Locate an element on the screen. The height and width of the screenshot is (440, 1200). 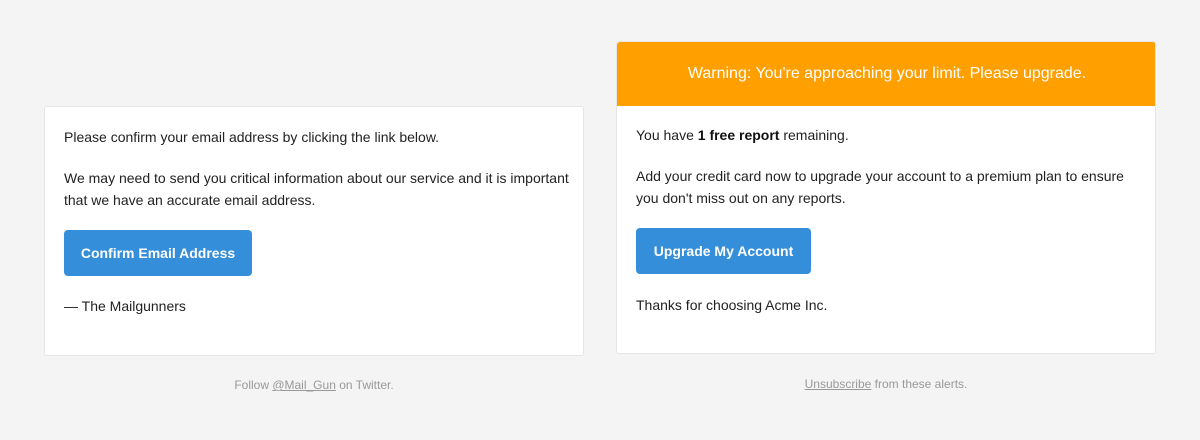
twitter-handle-link: @Mail_Gun is located at coordinates (304, 385).